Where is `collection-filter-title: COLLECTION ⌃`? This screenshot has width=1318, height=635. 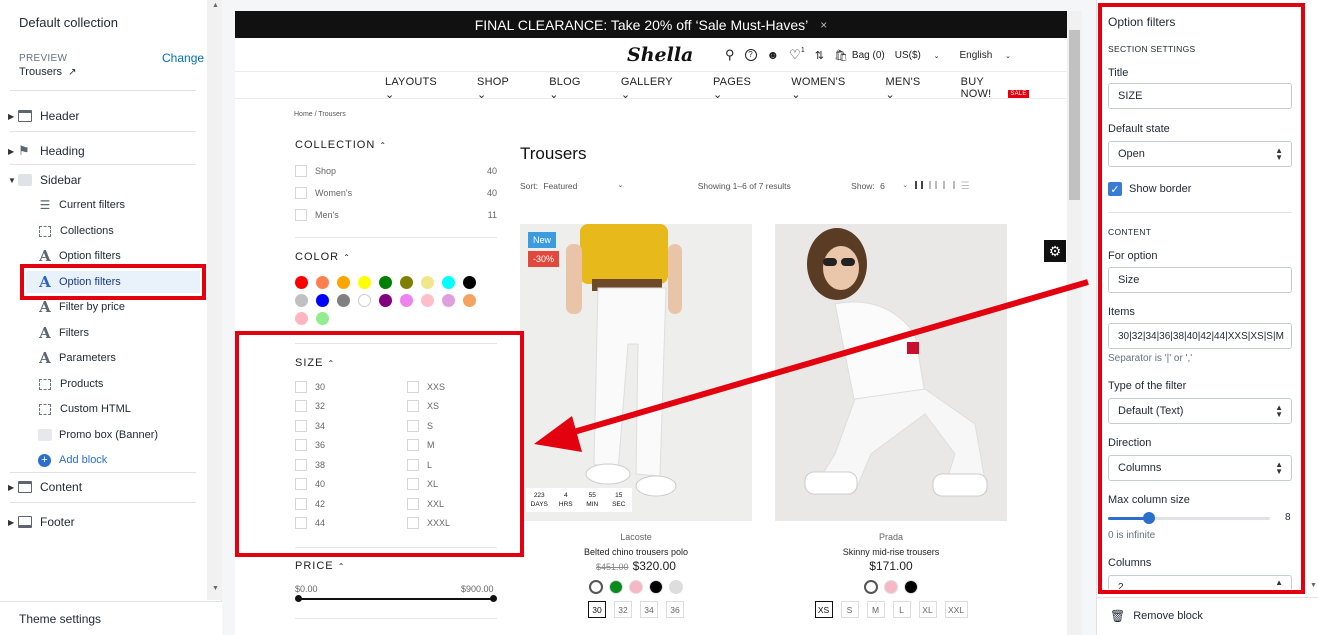
collection-filter-title: COLLECTION ⌃ is located at coordinates (341, 145).